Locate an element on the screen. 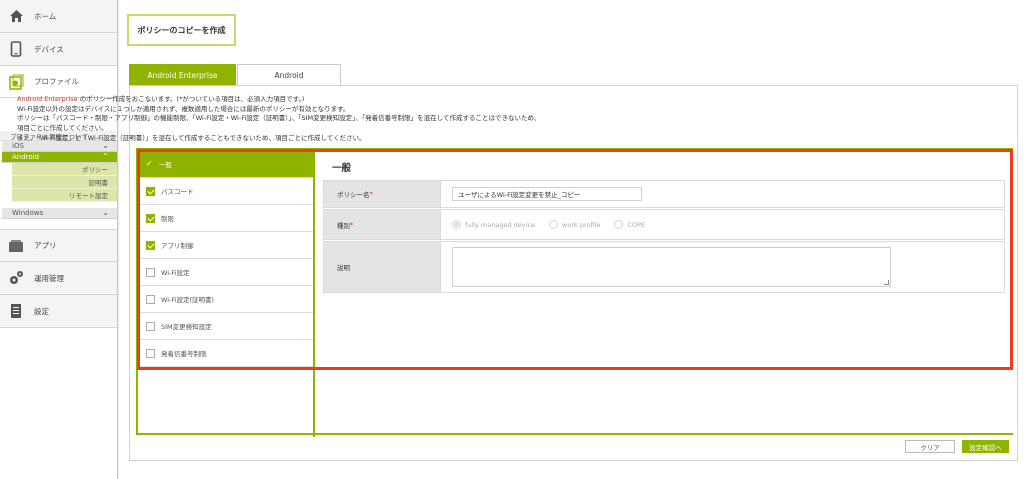 This screenshot has height=479, width=1024. type-cell: fully managed device work profile COPE is located at coordinates (722, 224).